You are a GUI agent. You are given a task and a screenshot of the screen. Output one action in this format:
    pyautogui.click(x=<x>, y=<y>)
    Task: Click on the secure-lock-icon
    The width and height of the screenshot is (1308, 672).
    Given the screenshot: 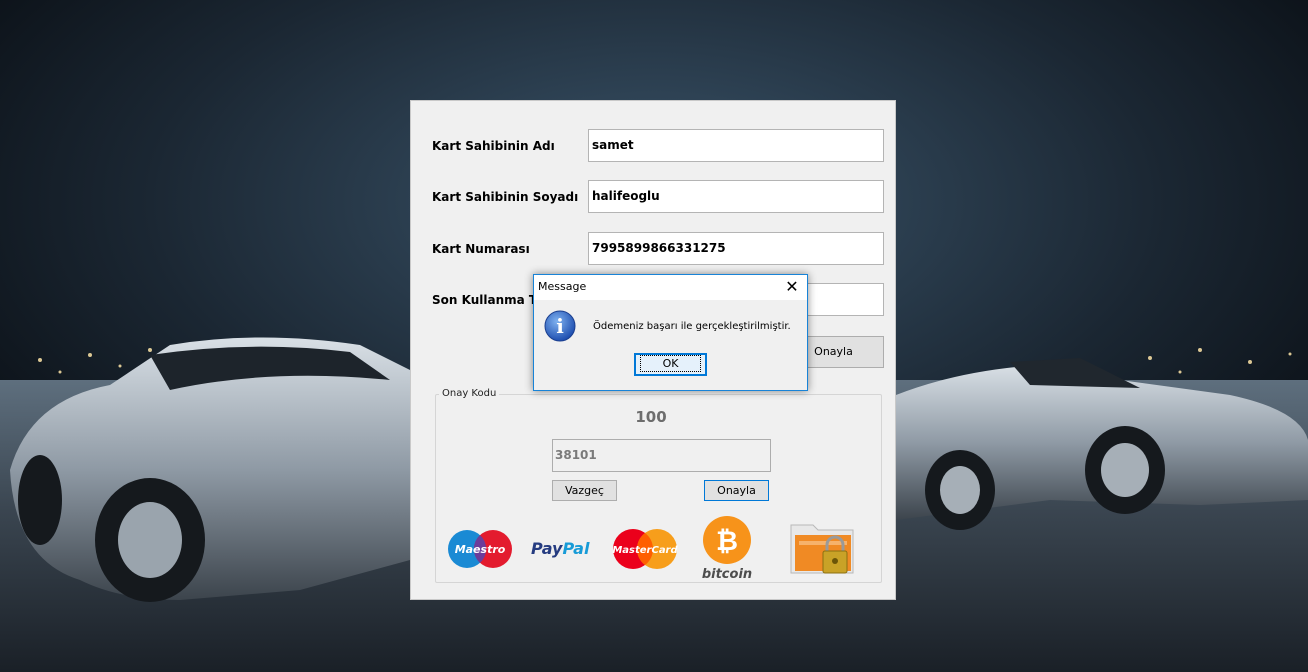 What is the action you would take?
    pyautogui.click(x=823, y=548)
    